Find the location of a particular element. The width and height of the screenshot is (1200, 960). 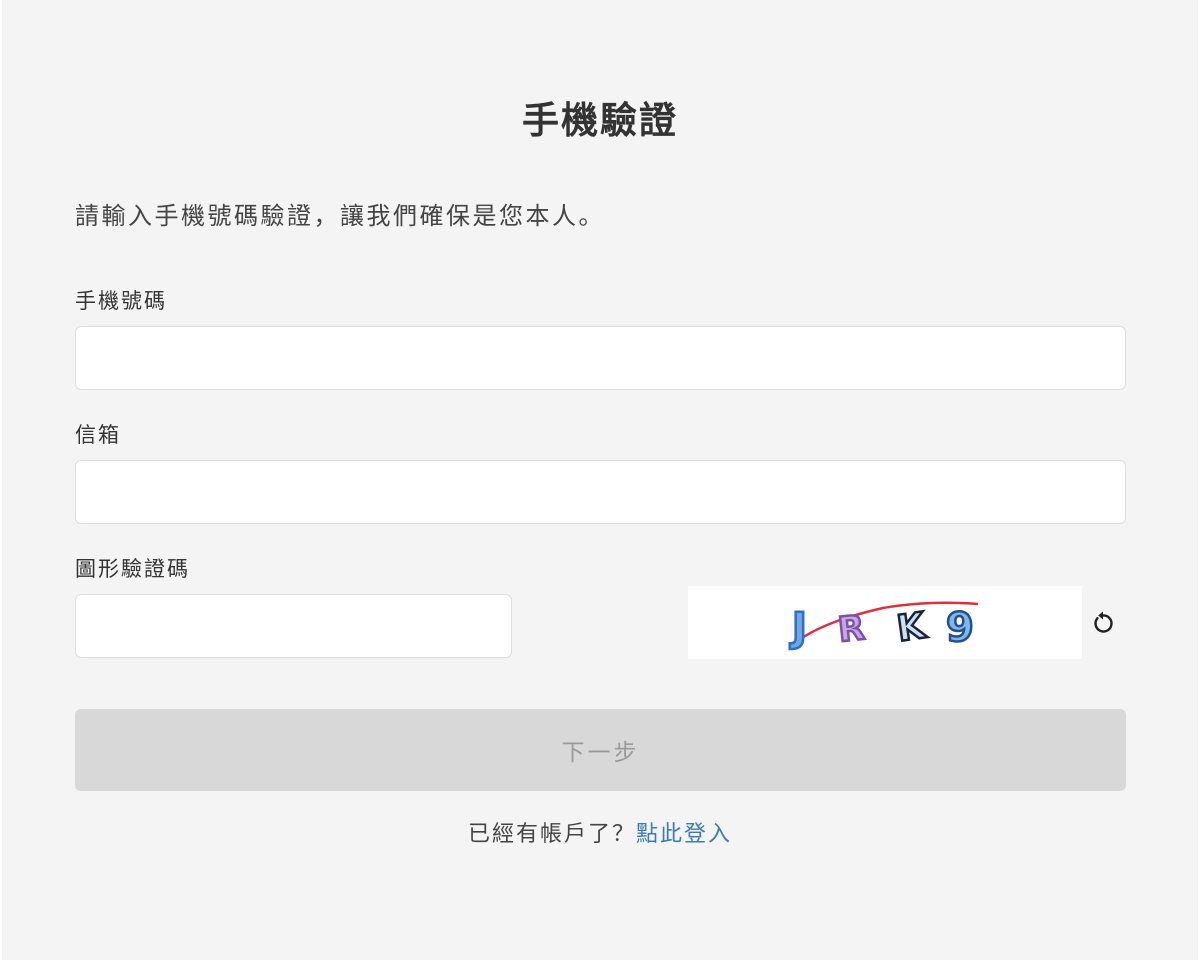

svg-text: 9 is located at coordinates (960, 628).